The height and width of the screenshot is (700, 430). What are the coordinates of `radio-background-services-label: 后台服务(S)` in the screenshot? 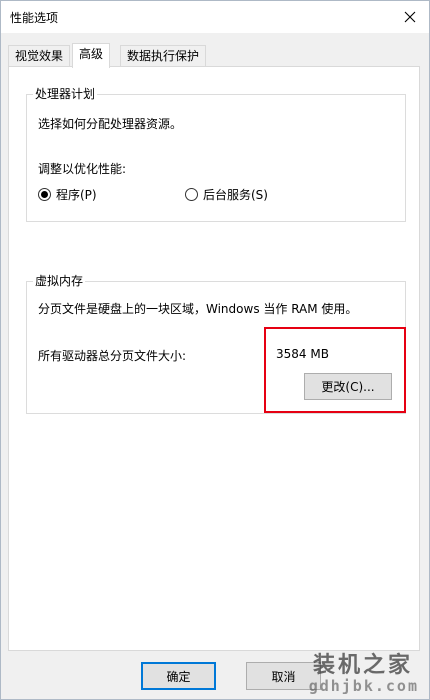 It's located at (235, 195).